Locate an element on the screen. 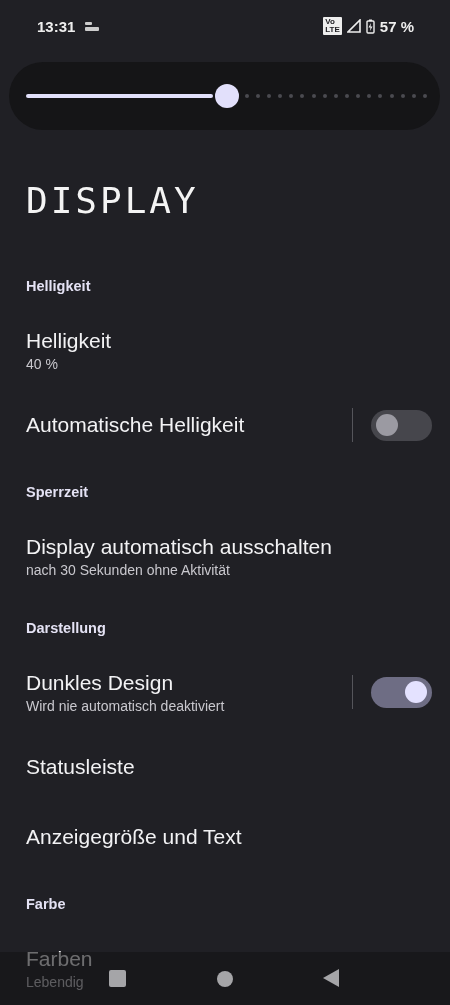  section-header: Helligkeit is located at coordinates (58, 286).